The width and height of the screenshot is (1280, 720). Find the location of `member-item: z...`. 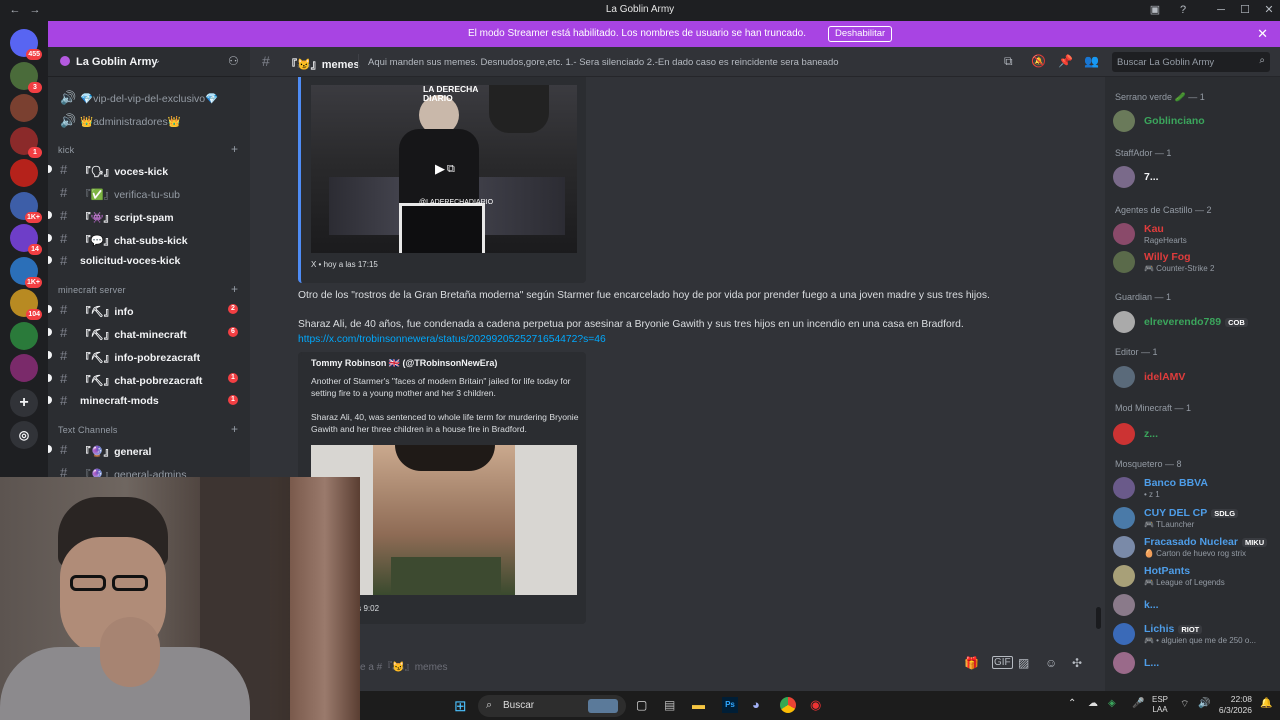

member-item: z... is located at coordinates (1195, 434).